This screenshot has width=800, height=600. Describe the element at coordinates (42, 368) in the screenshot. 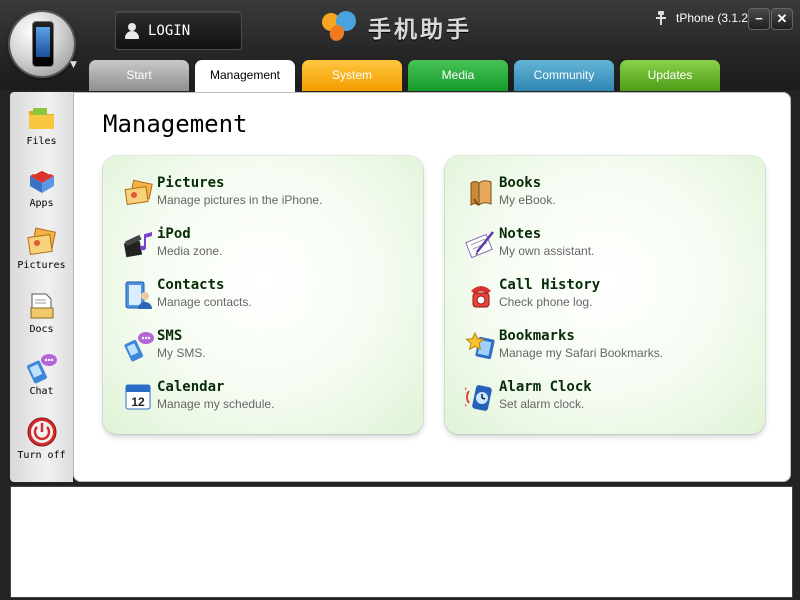

I see `chat-icon` at that location.